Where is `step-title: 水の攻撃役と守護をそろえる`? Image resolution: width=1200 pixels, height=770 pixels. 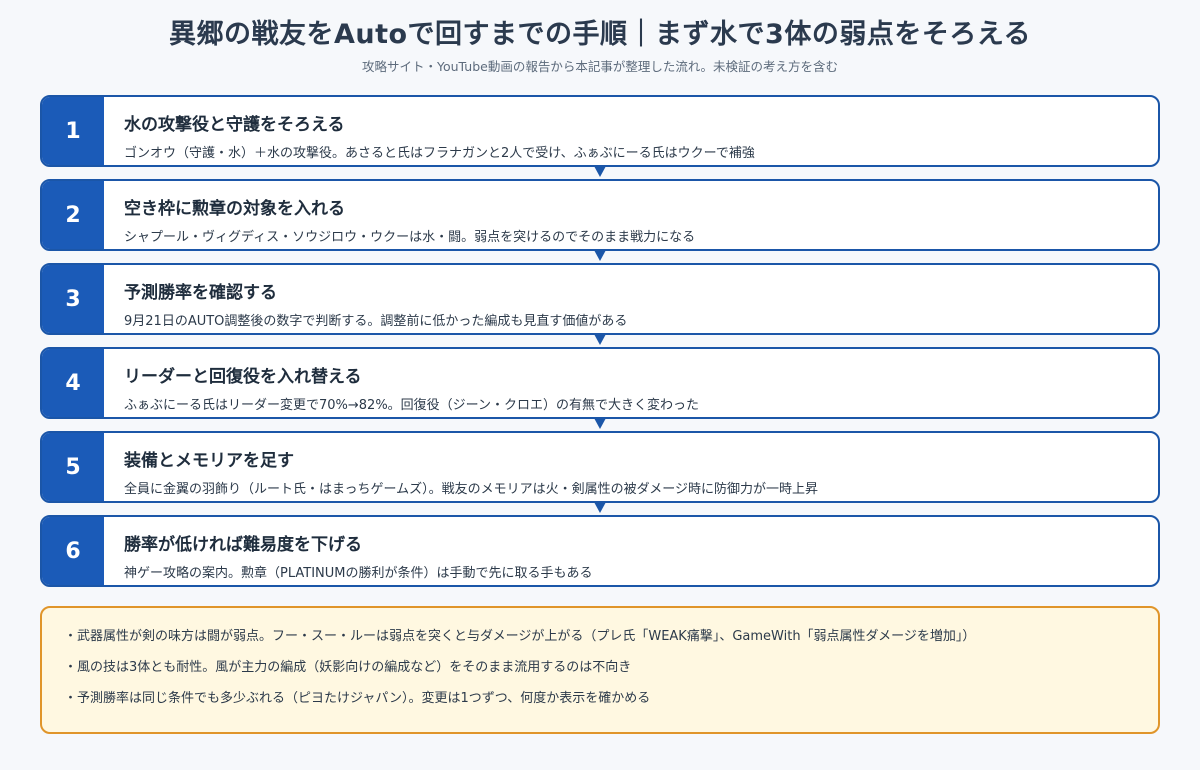
step-title: 水の攻撃役と守護をそろえる is located at coordinates (234, 125).